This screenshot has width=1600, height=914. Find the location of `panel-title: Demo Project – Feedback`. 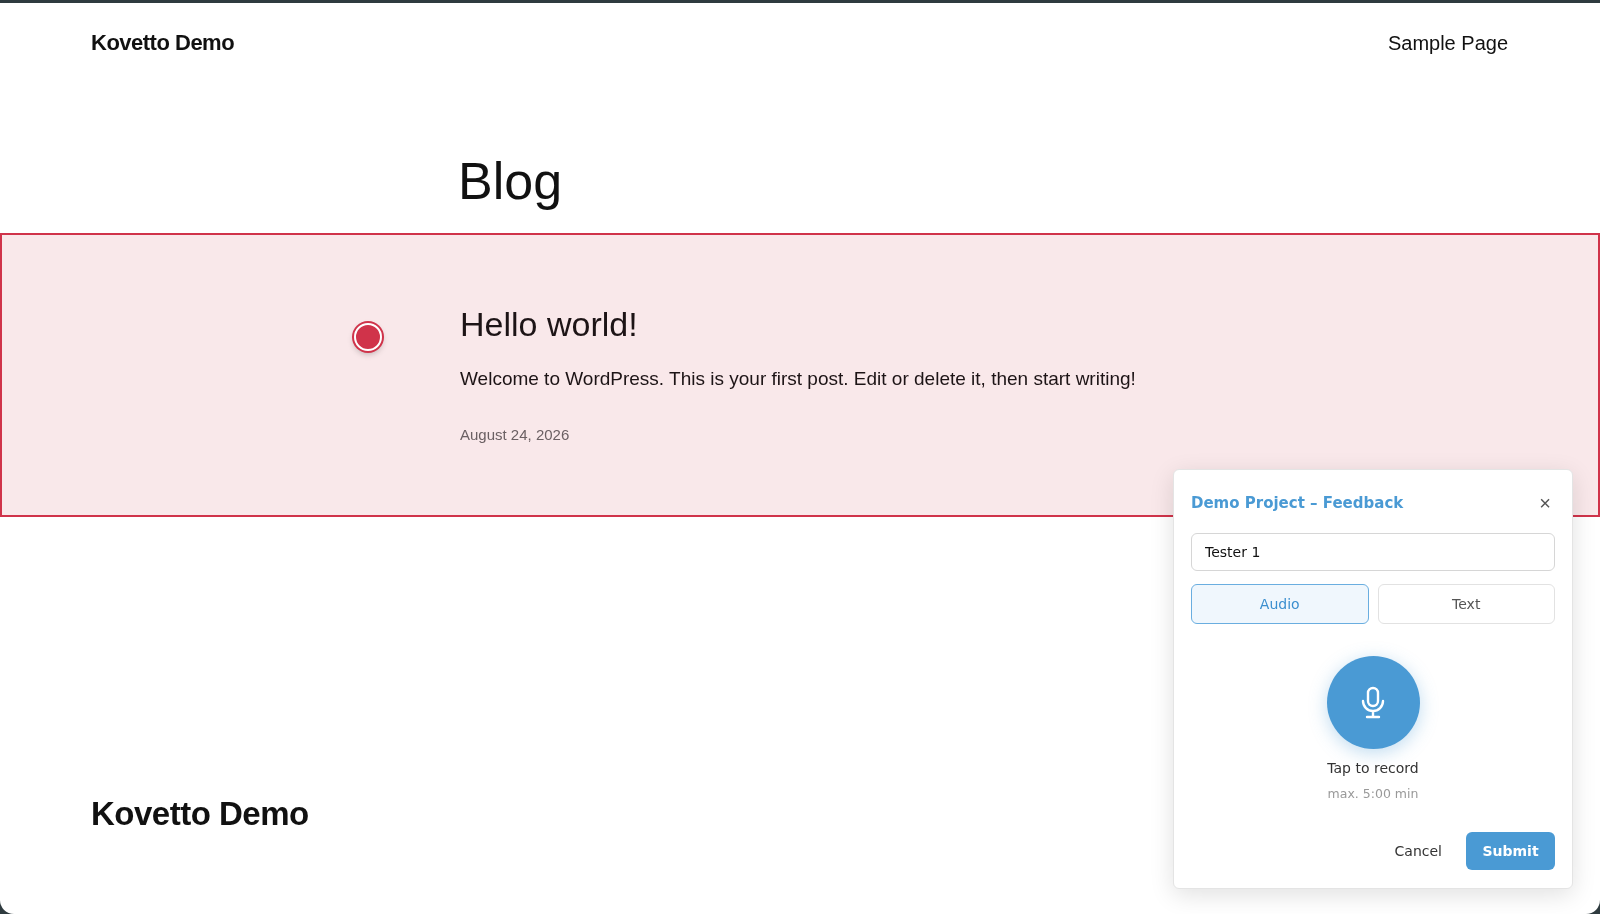

panel-title: Demo Project – Feedback is located at coordinates (1297, 503).